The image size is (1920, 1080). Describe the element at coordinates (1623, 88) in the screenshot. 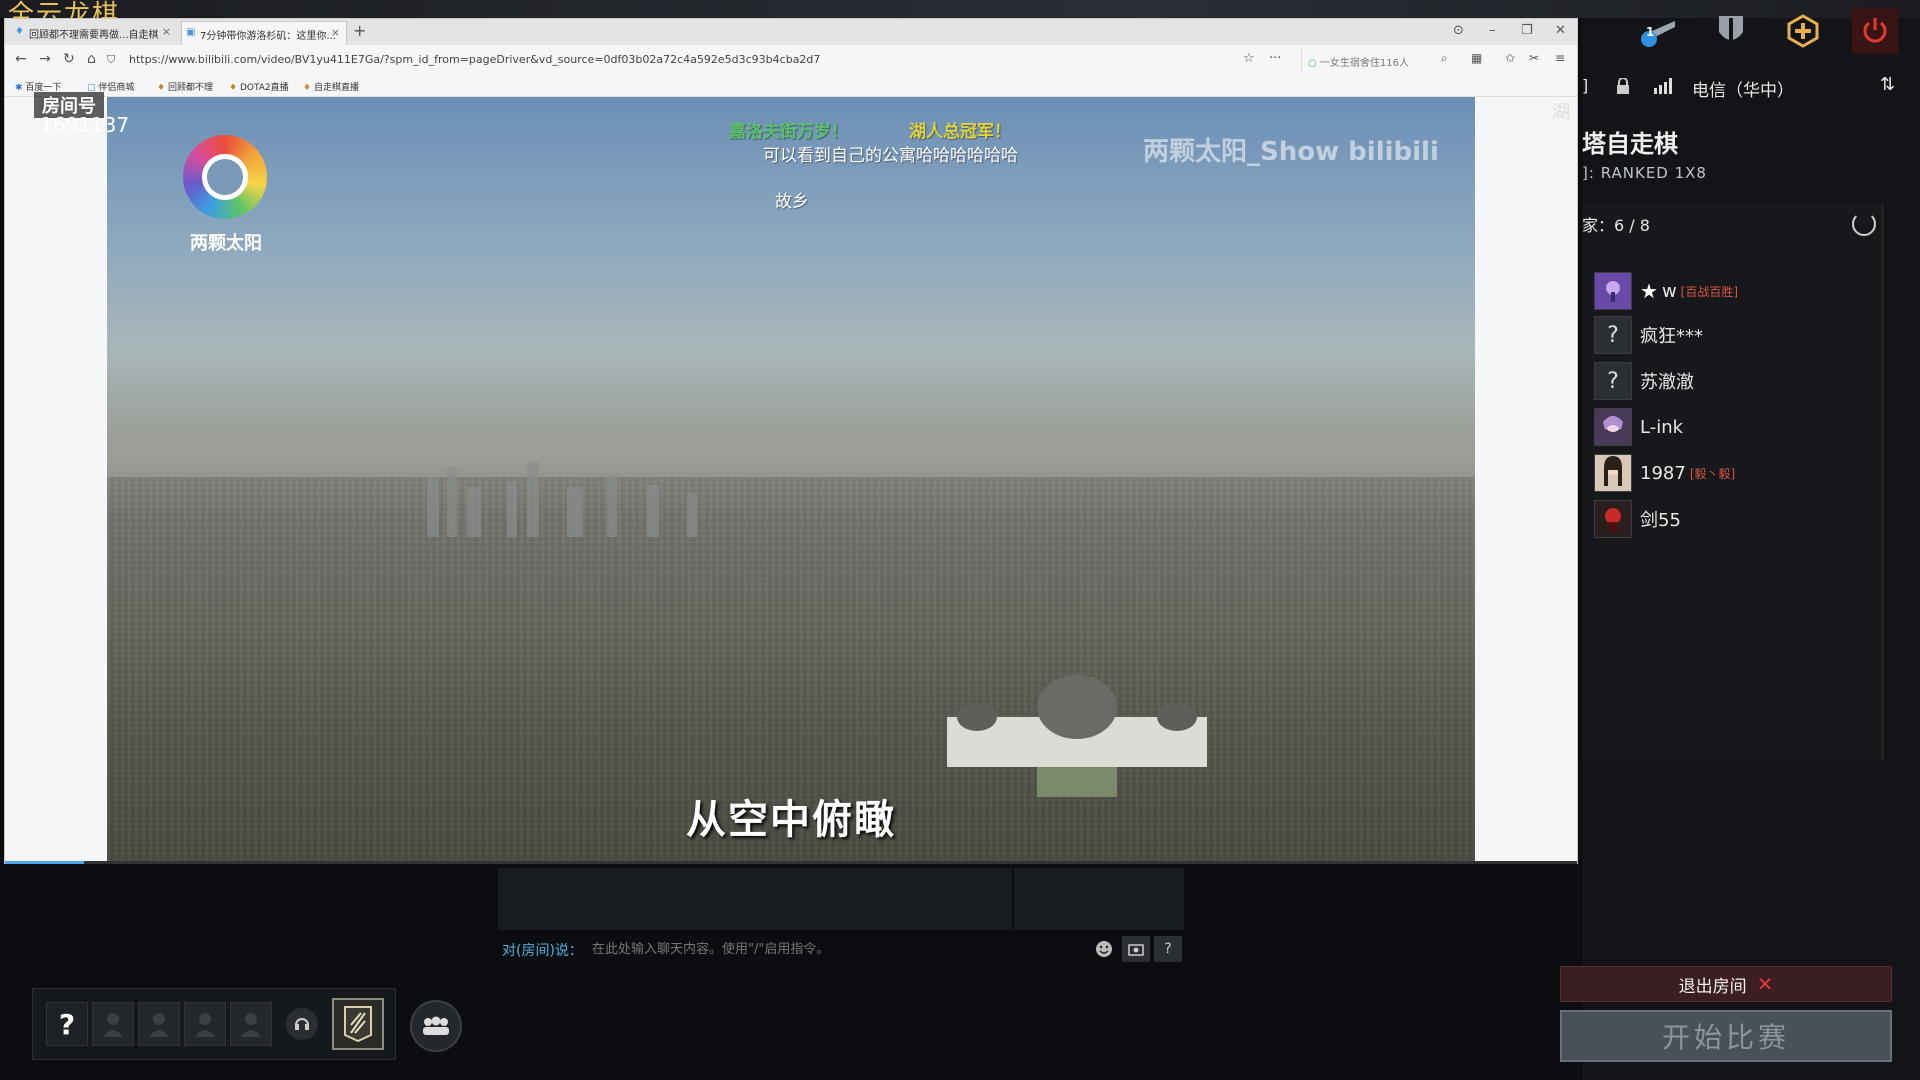

I see `lock-icon` at that location.